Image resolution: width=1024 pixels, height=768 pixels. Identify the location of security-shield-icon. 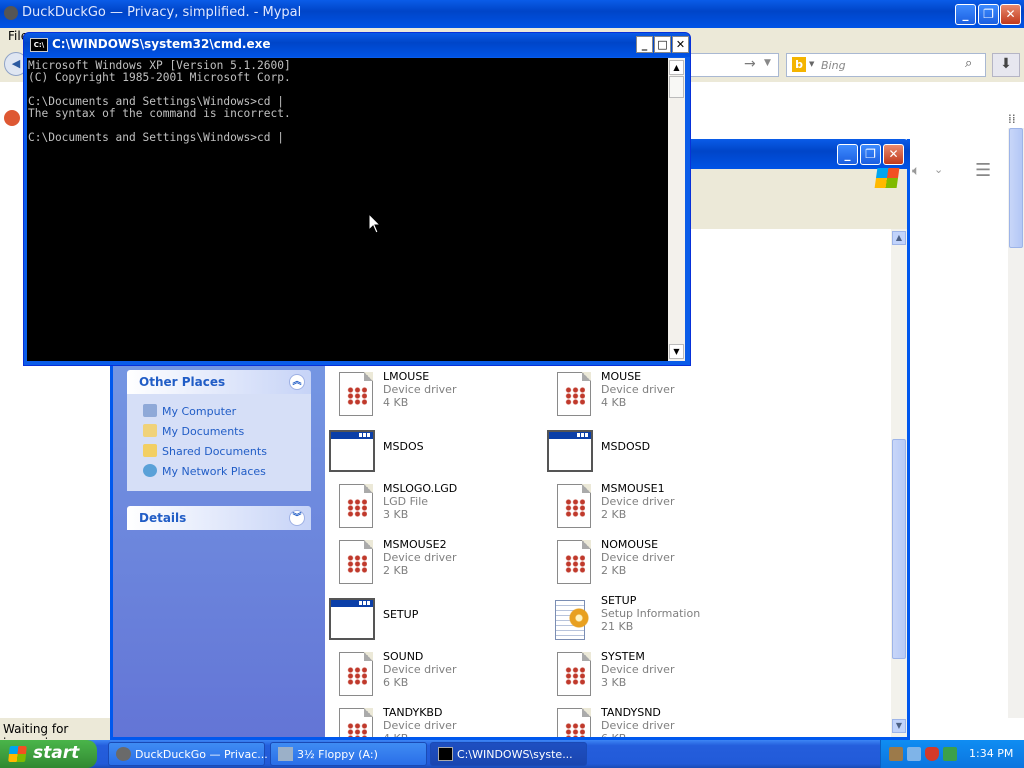
(932, 754).